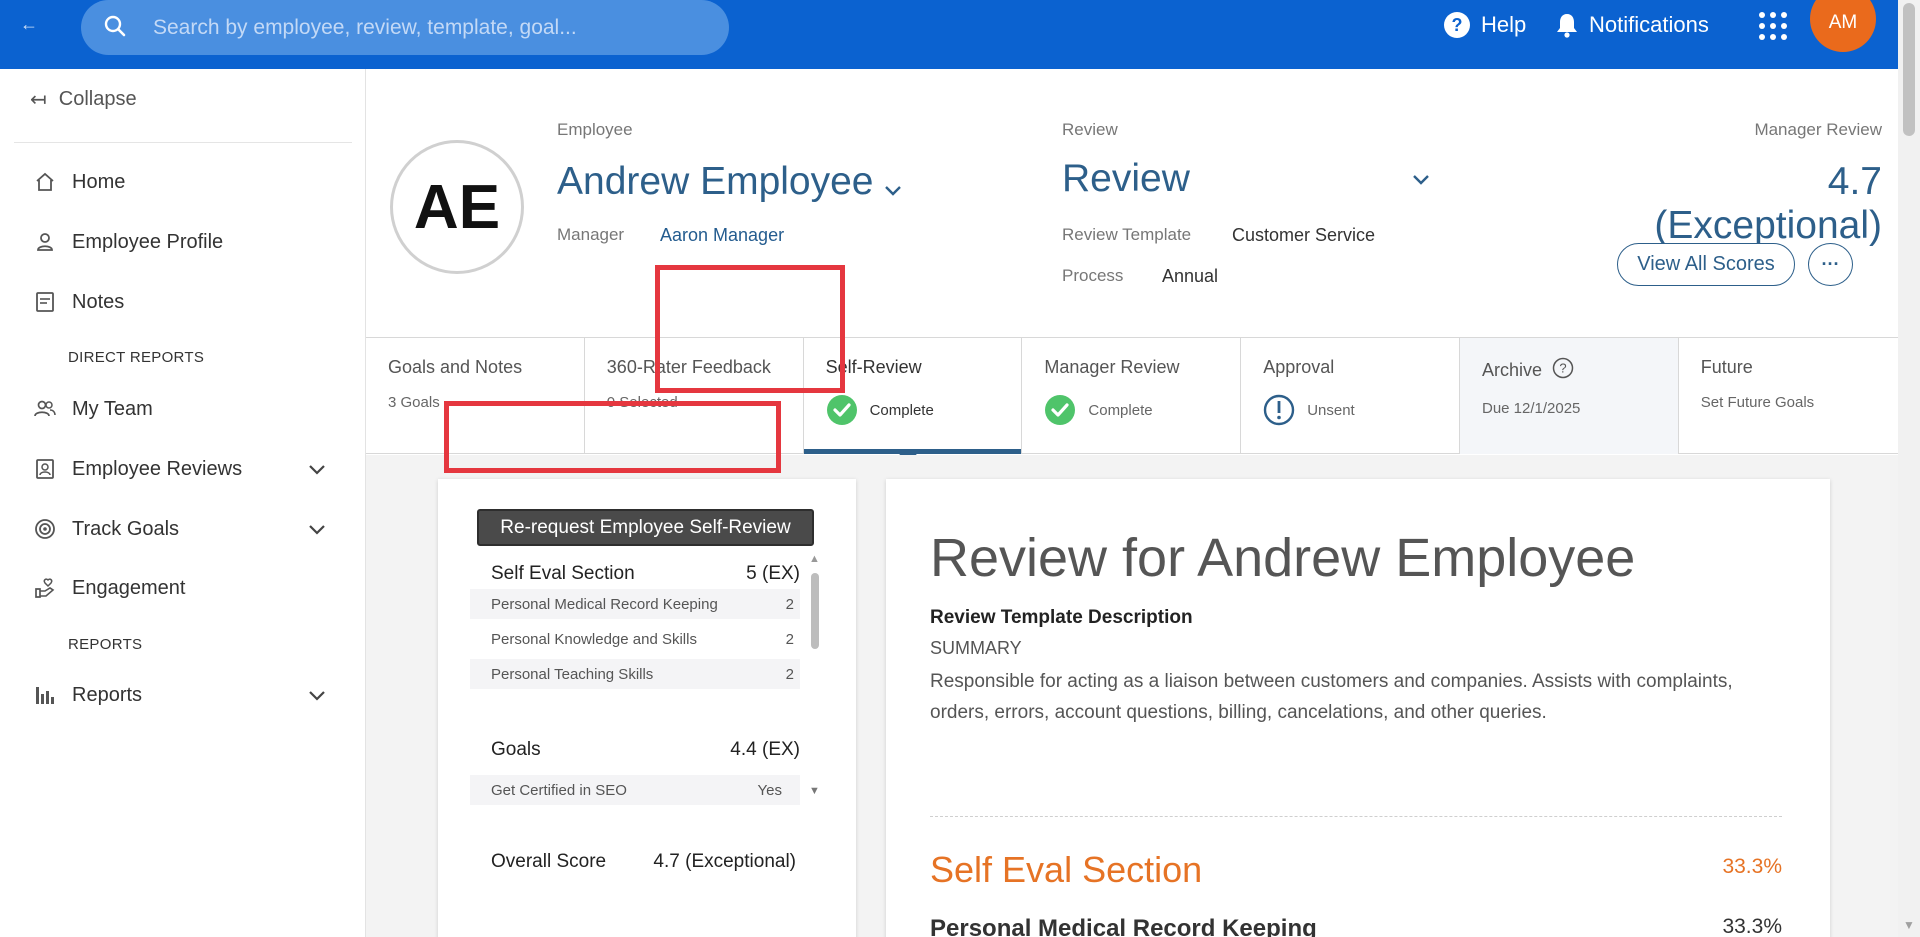 The width and height of the screenshot is (1920, 937). Describe the element at coordinates (604, 604) in the screenshot. I see `list-item-label: Personal Medical Record Keeping` at that location.